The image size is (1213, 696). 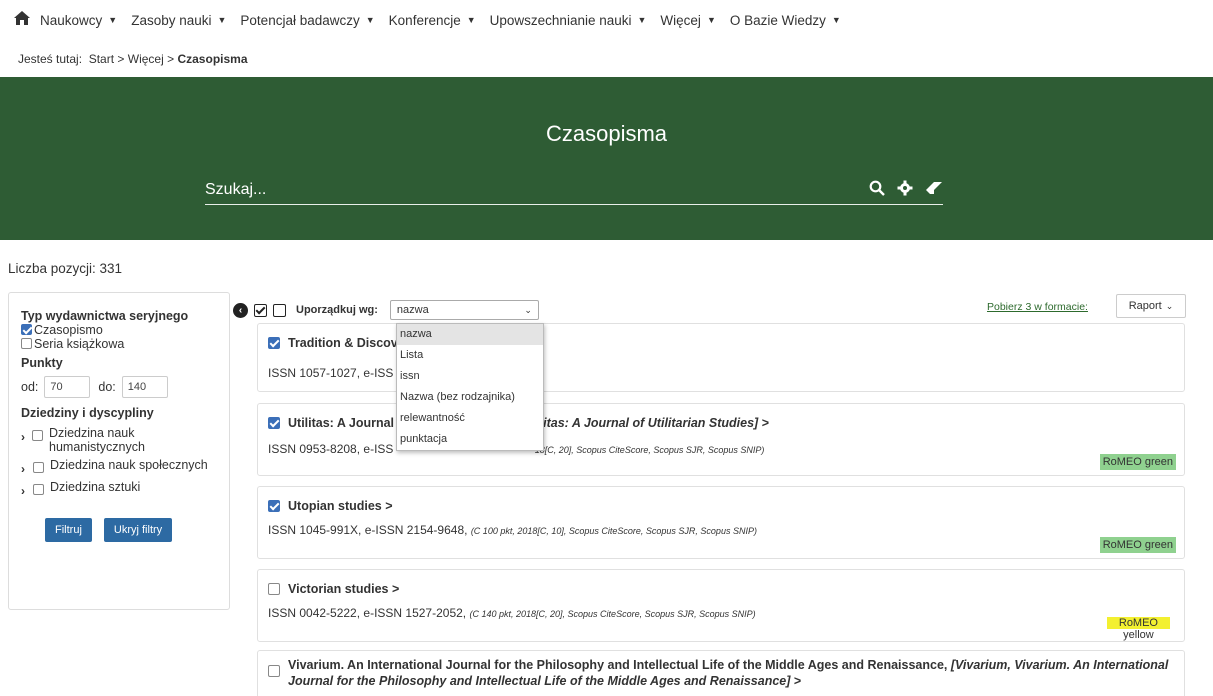 I want to click on nav-upowszechnianie-nauki: Upowszechnianie nauki ▼, so click(x=568, y=20).